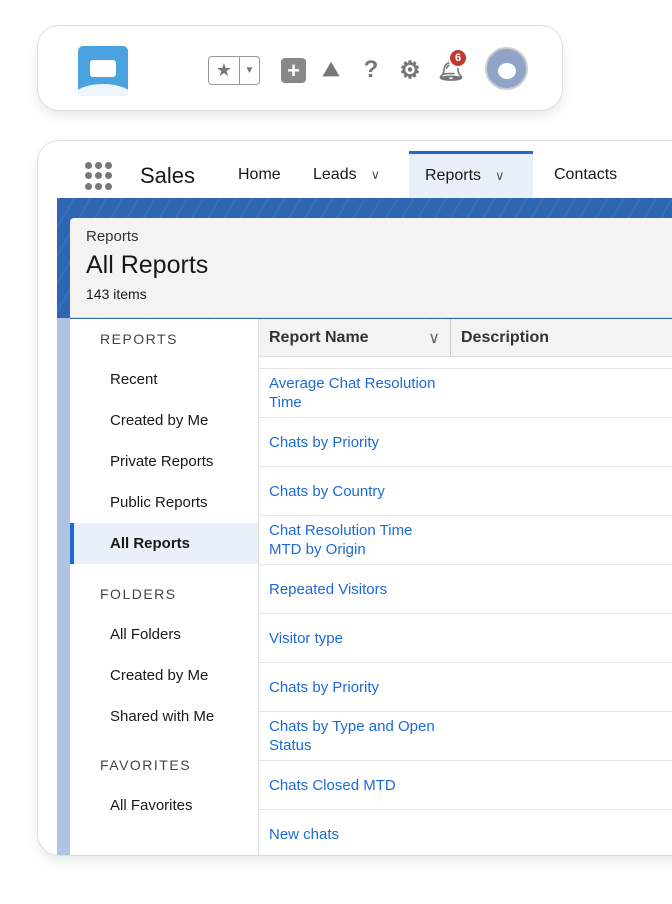 This screenshot has height=904, width=672. What do you see at coordinates (371, 268) in the screenshot?
I see `page-header: Reports All Reports 143 items` at bounding box center [371, 268].